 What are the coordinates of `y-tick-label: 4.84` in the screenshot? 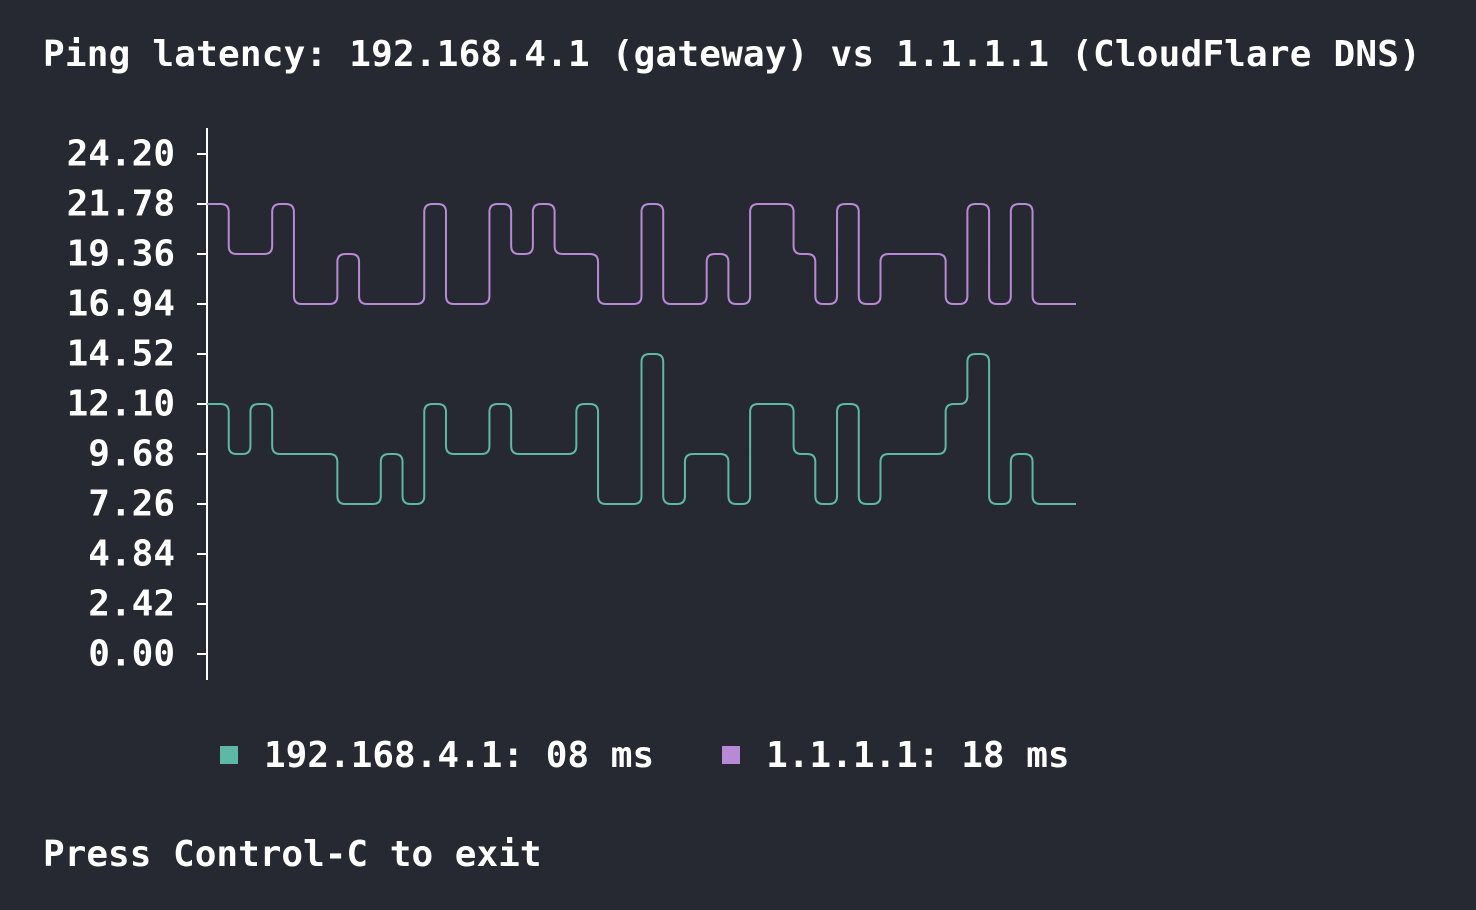 It's located at (131, 554).